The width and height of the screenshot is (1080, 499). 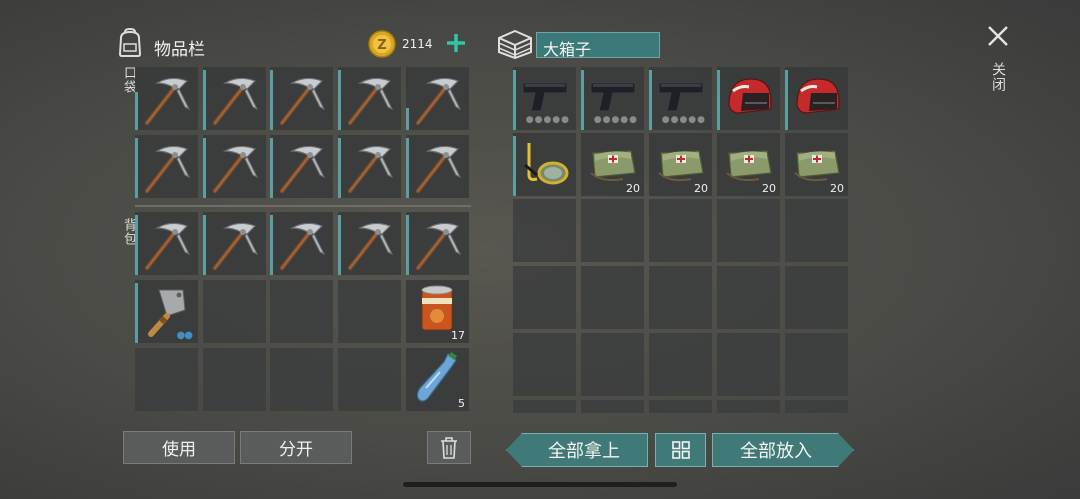 What do you see at coordinates (461, 403) in the screenshot?
I see `item-quantity: 5` at bounding box center [461, 403].